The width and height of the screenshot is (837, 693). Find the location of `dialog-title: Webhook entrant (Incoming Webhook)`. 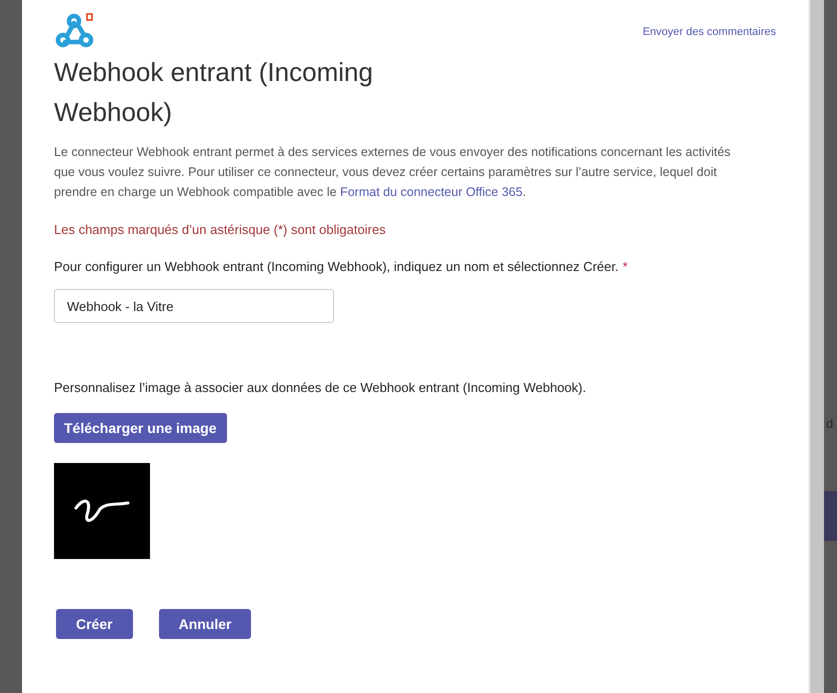

dialog-title: Webhook entrant (Incoming Webhook) is located at coordinates (214, 92).